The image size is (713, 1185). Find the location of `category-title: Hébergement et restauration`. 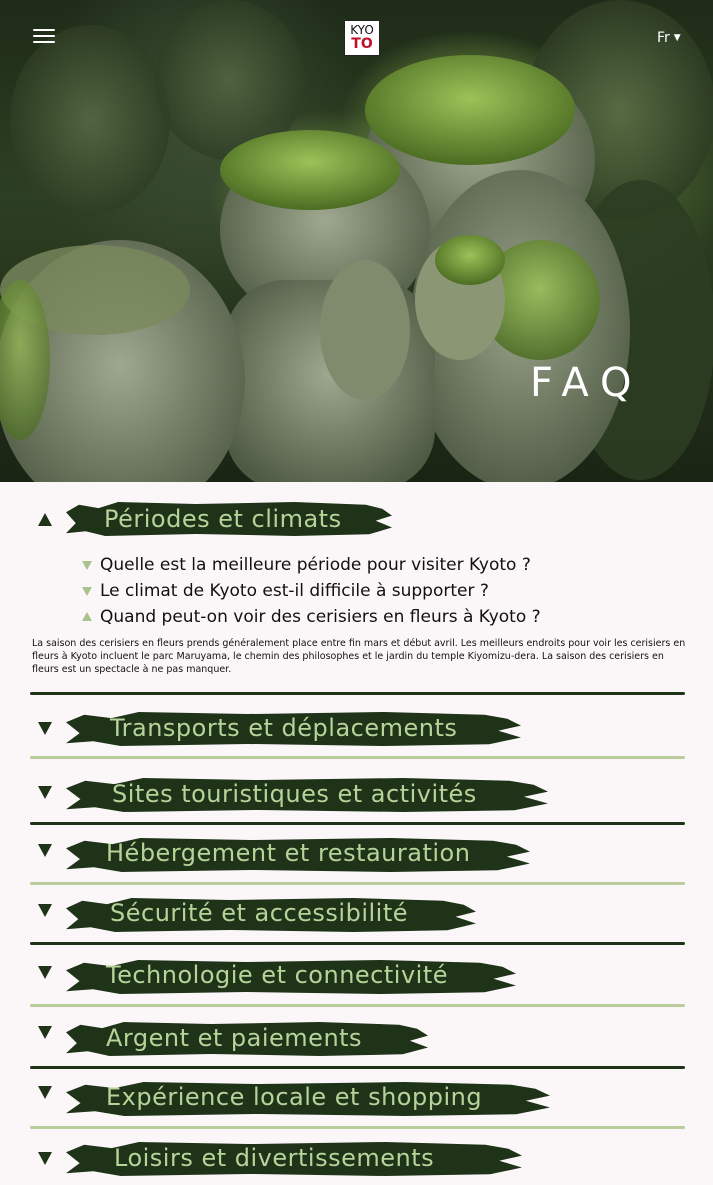

category-title: Hébergement et restauration is located at coordinates (288, 853).